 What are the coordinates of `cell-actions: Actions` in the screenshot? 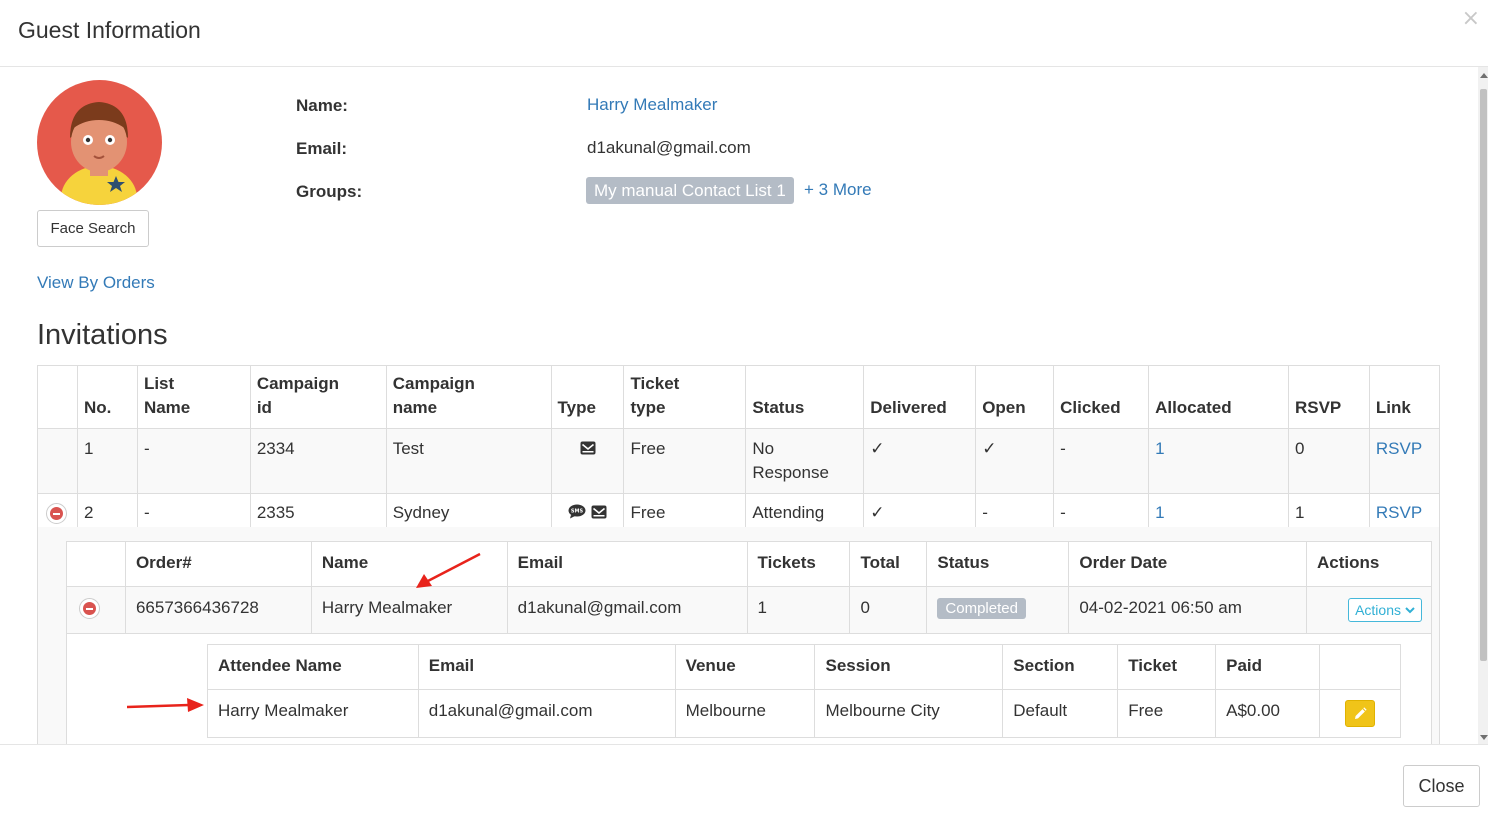 It's located at (1369, 610).